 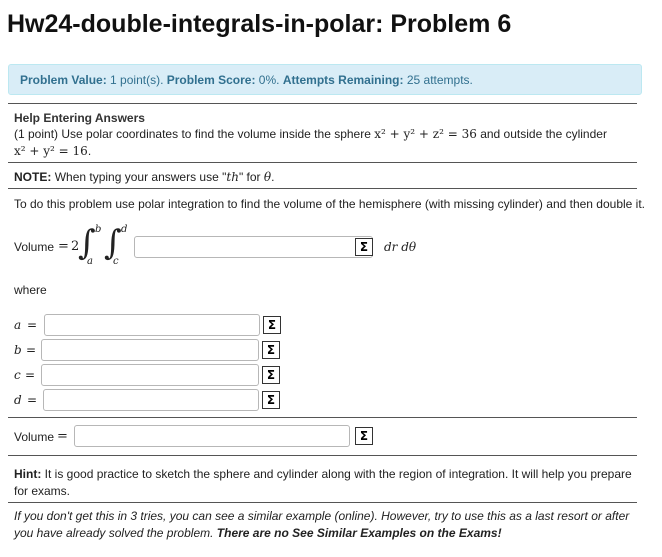 What do you see at coordinates (18, 400) in the screenshot?
I see `var-d-label: d` at bounding box center [18, 400].